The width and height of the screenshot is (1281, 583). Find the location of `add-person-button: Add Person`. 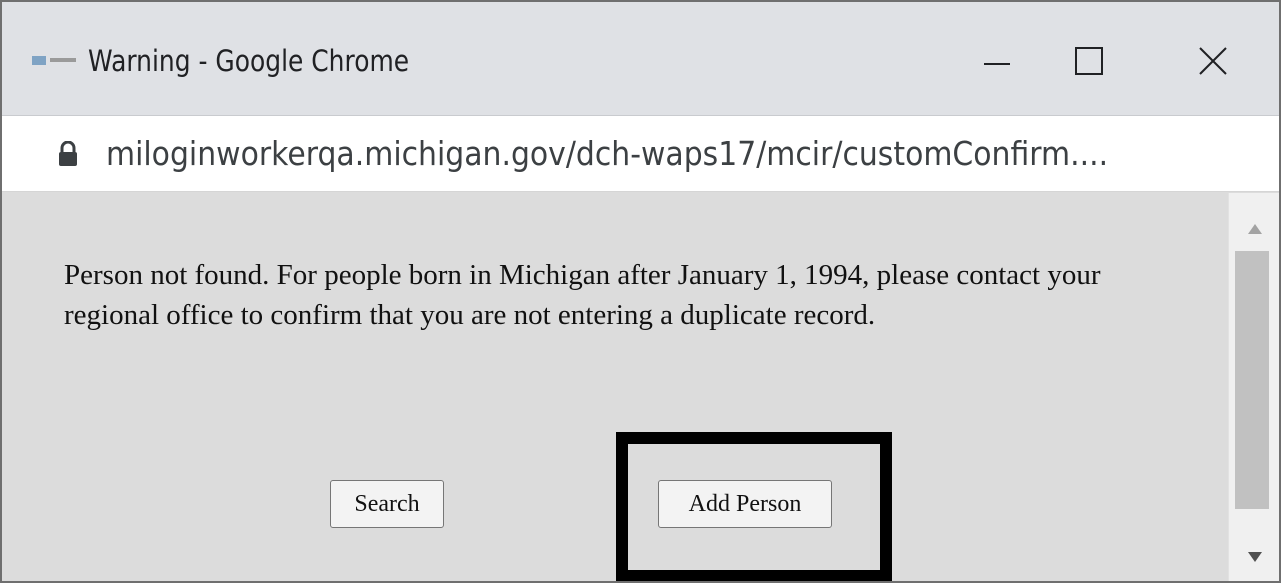

add-person-button: Add Person is located at coordinates (745, 504).